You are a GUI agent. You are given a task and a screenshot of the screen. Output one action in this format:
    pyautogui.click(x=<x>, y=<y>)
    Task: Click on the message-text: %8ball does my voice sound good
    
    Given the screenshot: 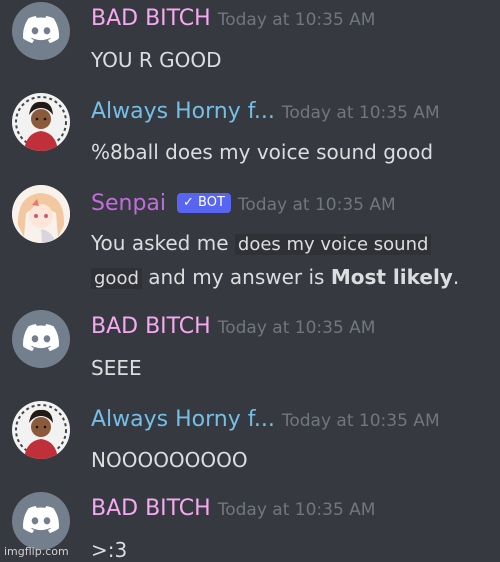 What is the action you would take?
    pyautogui.click(x=262, y=152)
    